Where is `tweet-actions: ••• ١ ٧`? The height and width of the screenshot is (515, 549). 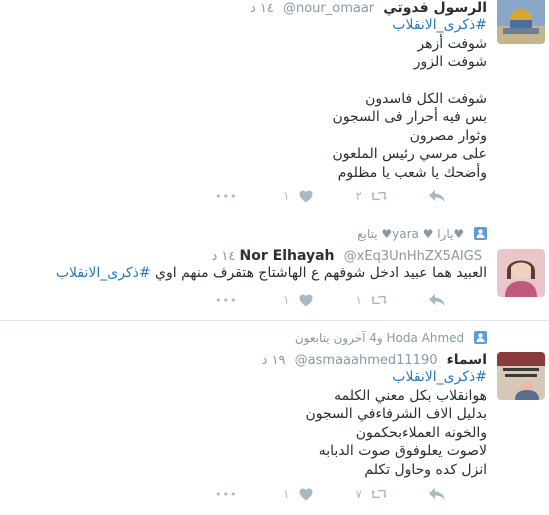
tweet-actions: ••• ١ ٧ is located at coordinates (330, 494).